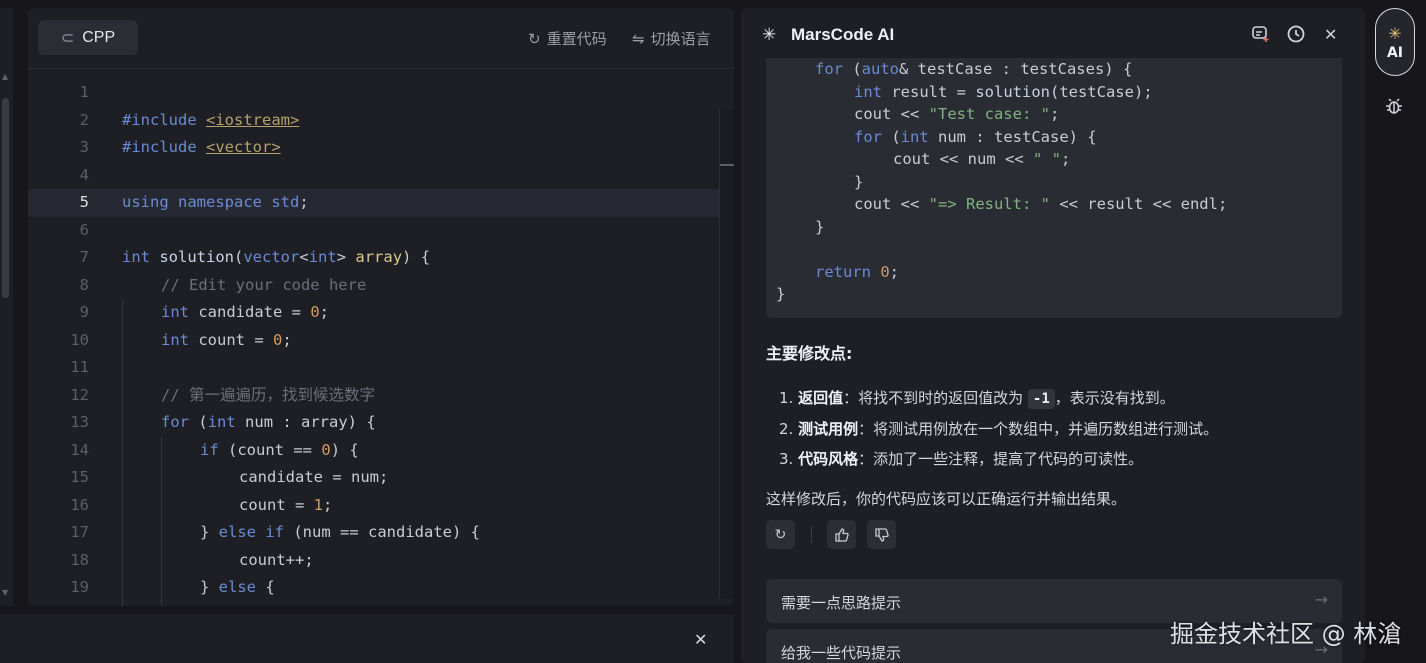  I want to click on arrow-right-icon: →, so click(1321, 599).